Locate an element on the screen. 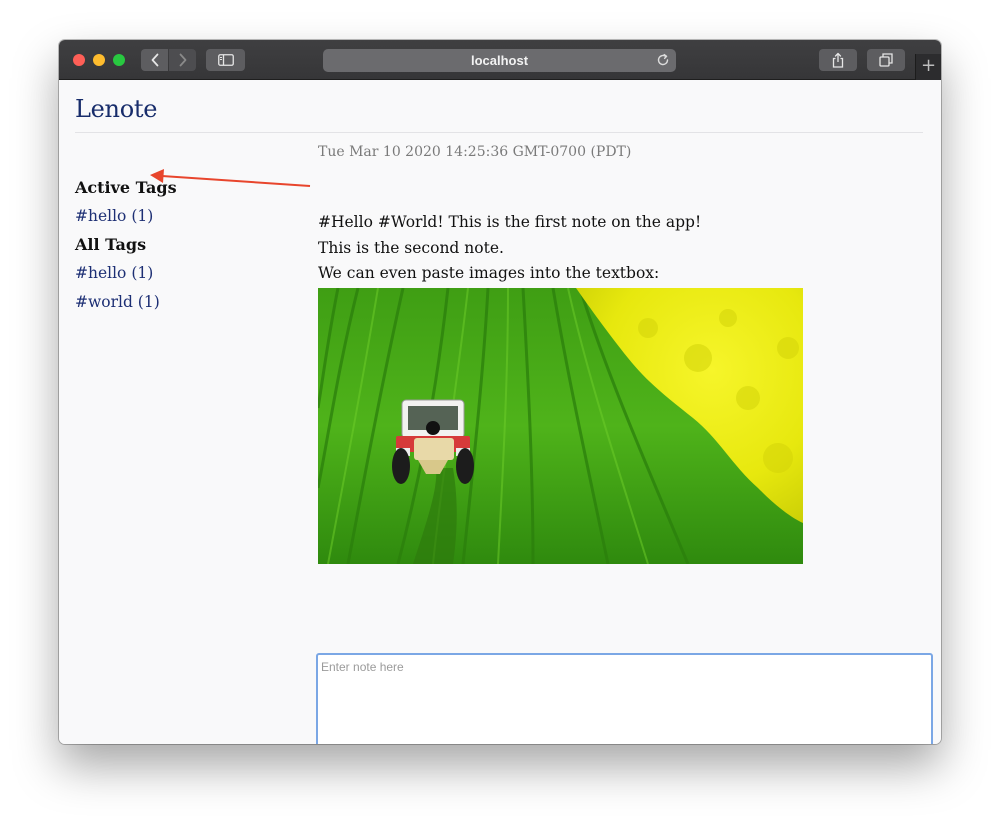 The height and width of the screenshot is (822, 1000). all-tag-hello: #hello (1) is located at coordinates (114, 273).